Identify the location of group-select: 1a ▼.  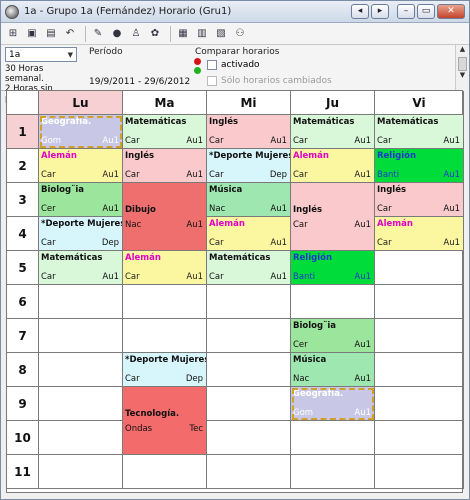
(41, 54).